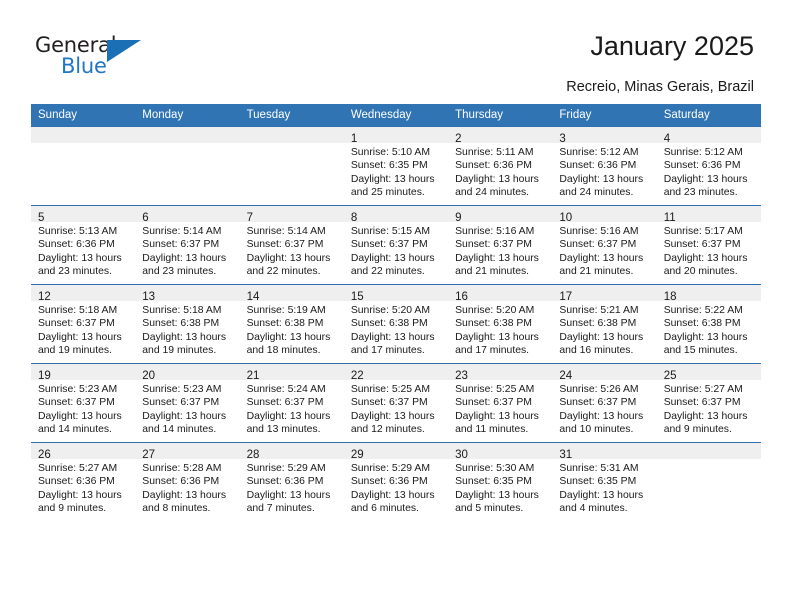 The width and height of the screenshot is (792, 612). What do you see at coordinates (283, 429) in the screenshot?
I see `daylight-text-cont: and 13 minutes.` at bounding box center [283, 429].